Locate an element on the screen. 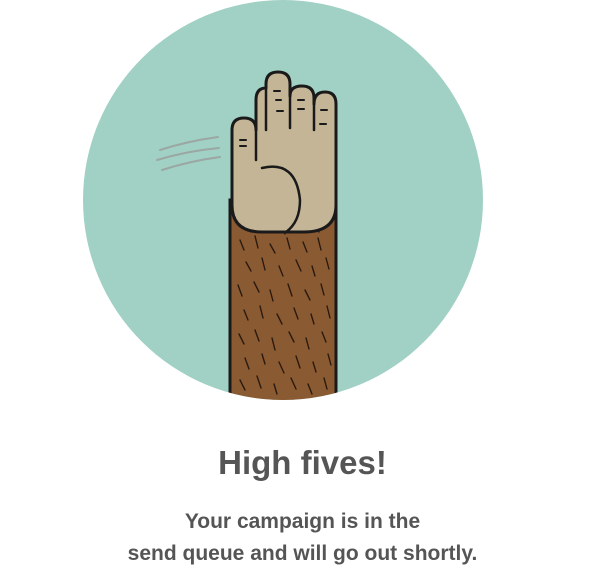 Image resolution: width=605 pixels, height=579 pixels. success-message-line-2: send queue and will go out shortly. is located at coordinates (302, 553).